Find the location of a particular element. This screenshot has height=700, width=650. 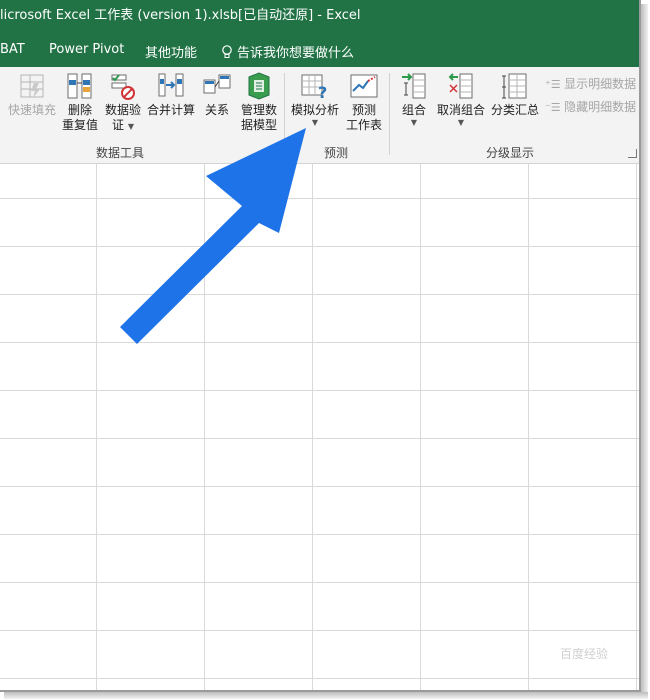

tell-me-text: 告诉我你想要做什么 is located at coordinates (296, 53).